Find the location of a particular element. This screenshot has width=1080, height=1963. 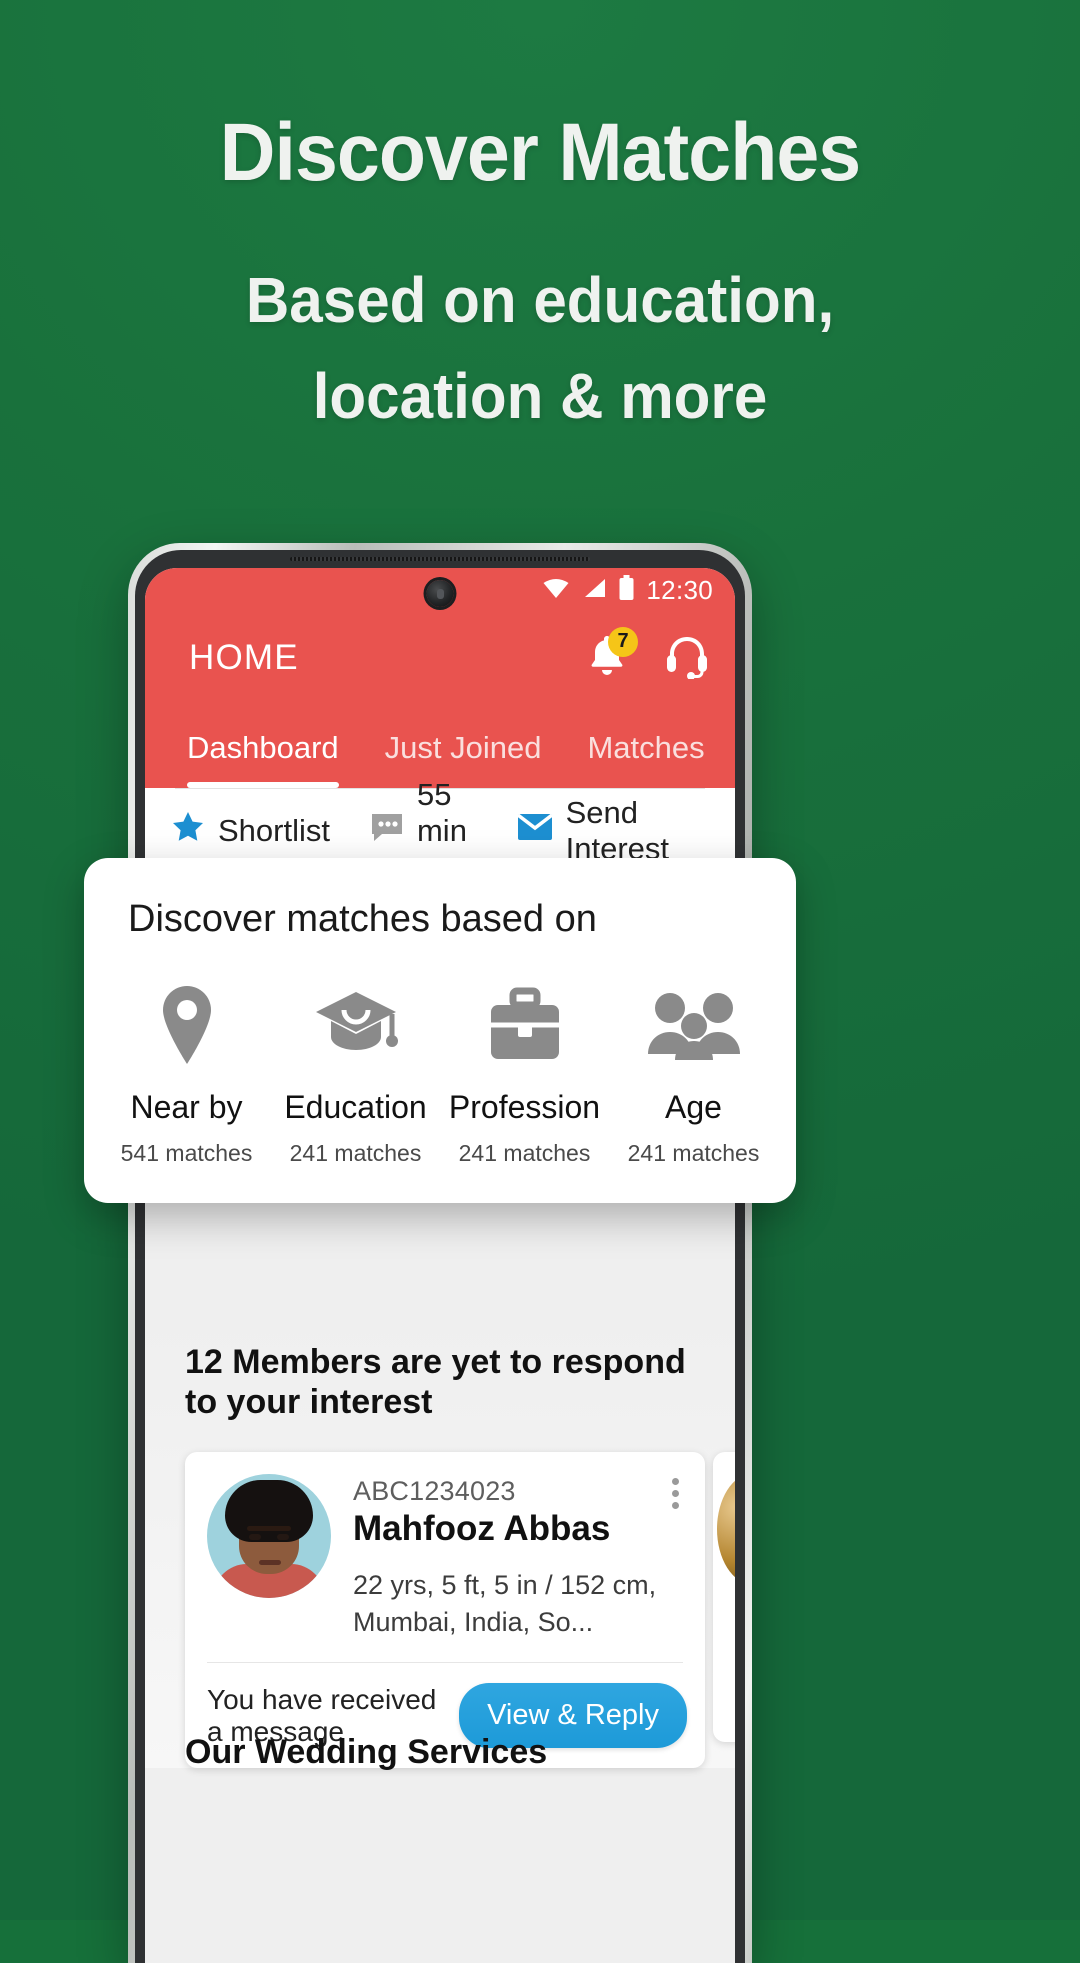

support-button is located at coordinates (687, 658).